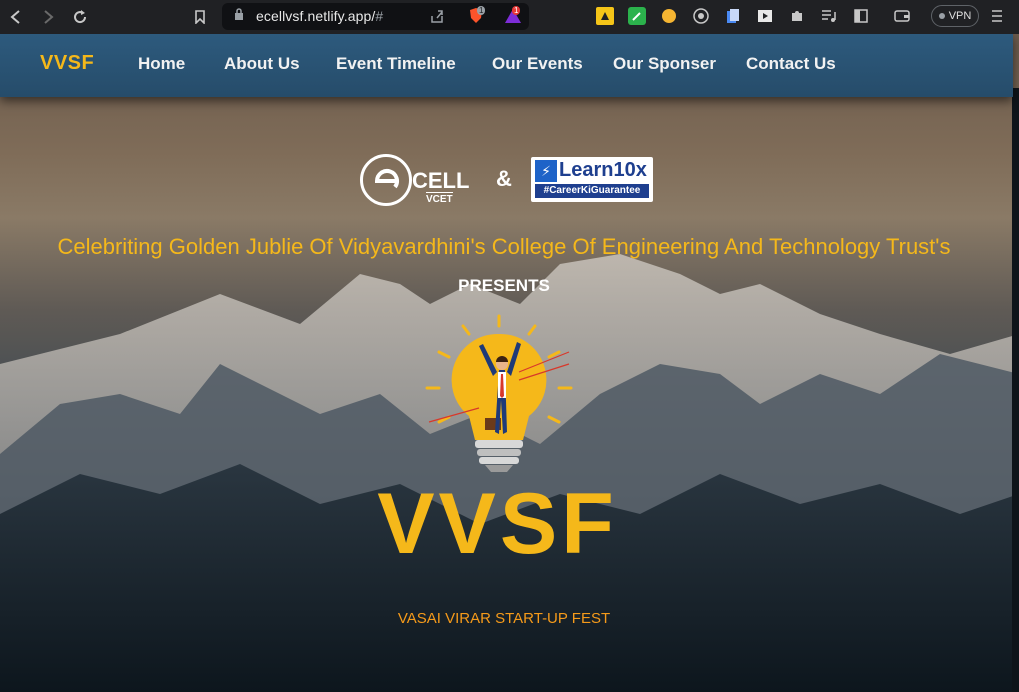 Image resolution: width=1019 pixels, height=692 pixels. Describe the element at coordinates (1015, 390) in the screenshot. I see `scrollbar` at that location.